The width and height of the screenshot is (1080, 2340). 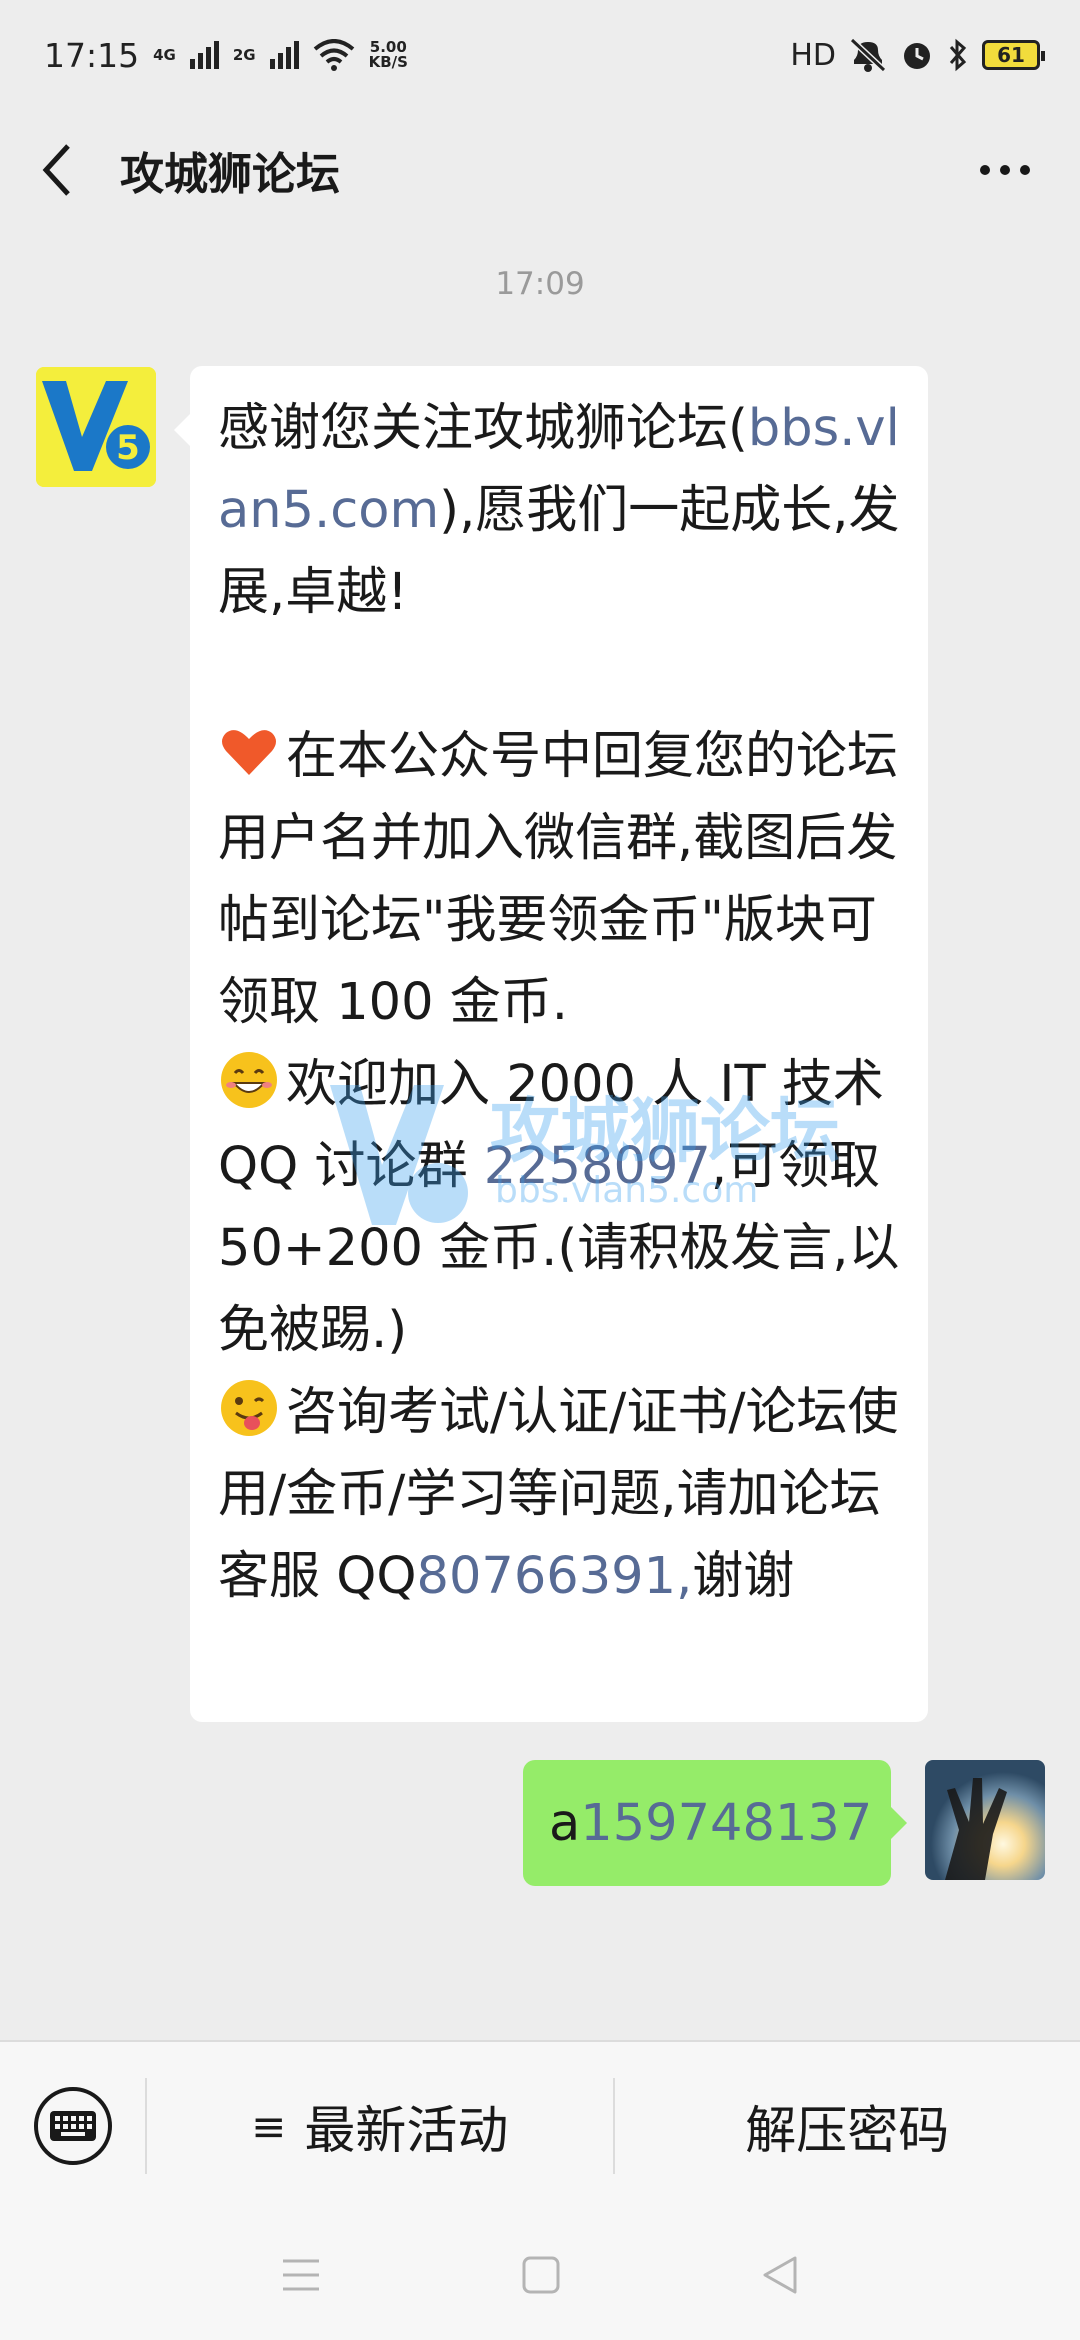 What do you see at coordinates (555, 1576) in the screenshot?
I see `qq-service-link: 80766391,` at bounding box center [555, 1576].